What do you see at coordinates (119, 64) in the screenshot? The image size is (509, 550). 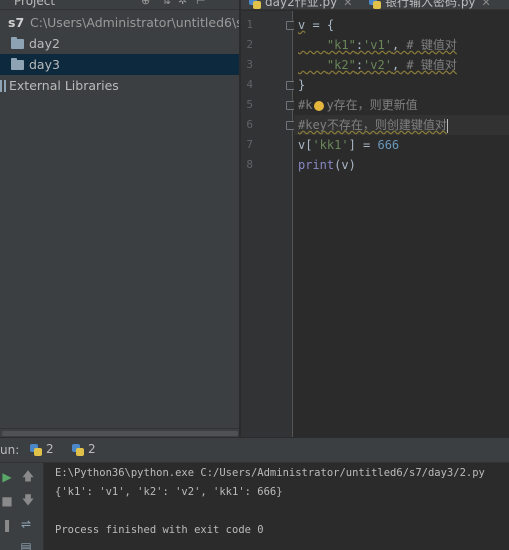 I see `tree-item-day3: day3` at bounding box center [119, 64].